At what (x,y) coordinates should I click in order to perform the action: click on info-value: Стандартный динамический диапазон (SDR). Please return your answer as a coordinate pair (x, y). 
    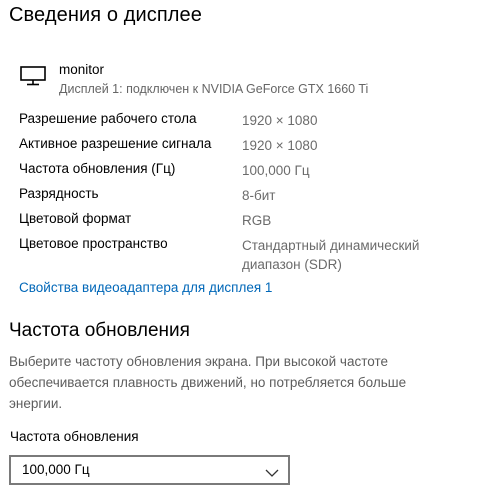
    Looking at the image, I should click on (331, 255).